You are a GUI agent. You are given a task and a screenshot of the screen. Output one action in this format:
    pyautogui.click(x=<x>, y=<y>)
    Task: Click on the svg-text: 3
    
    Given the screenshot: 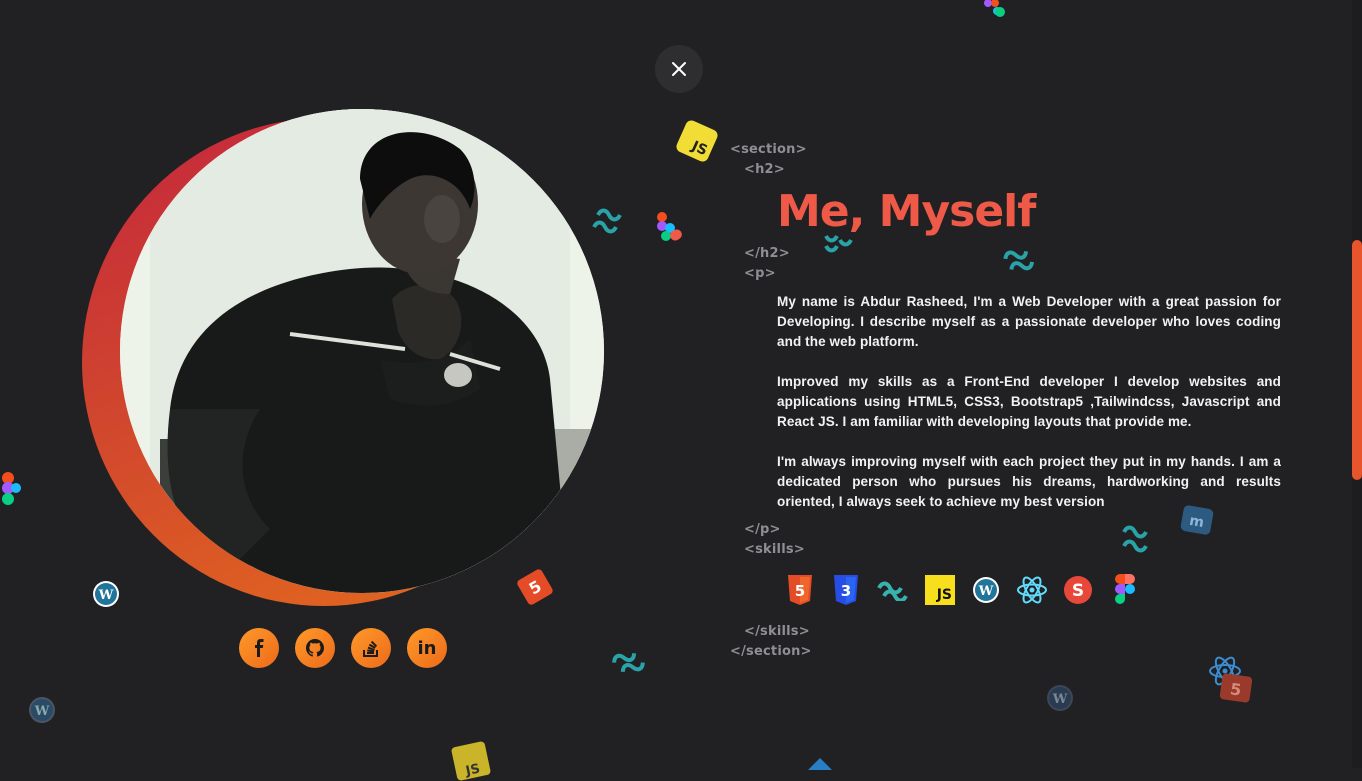 What is the action you would take?
    pyautogui.click(x=846, y=591)
    